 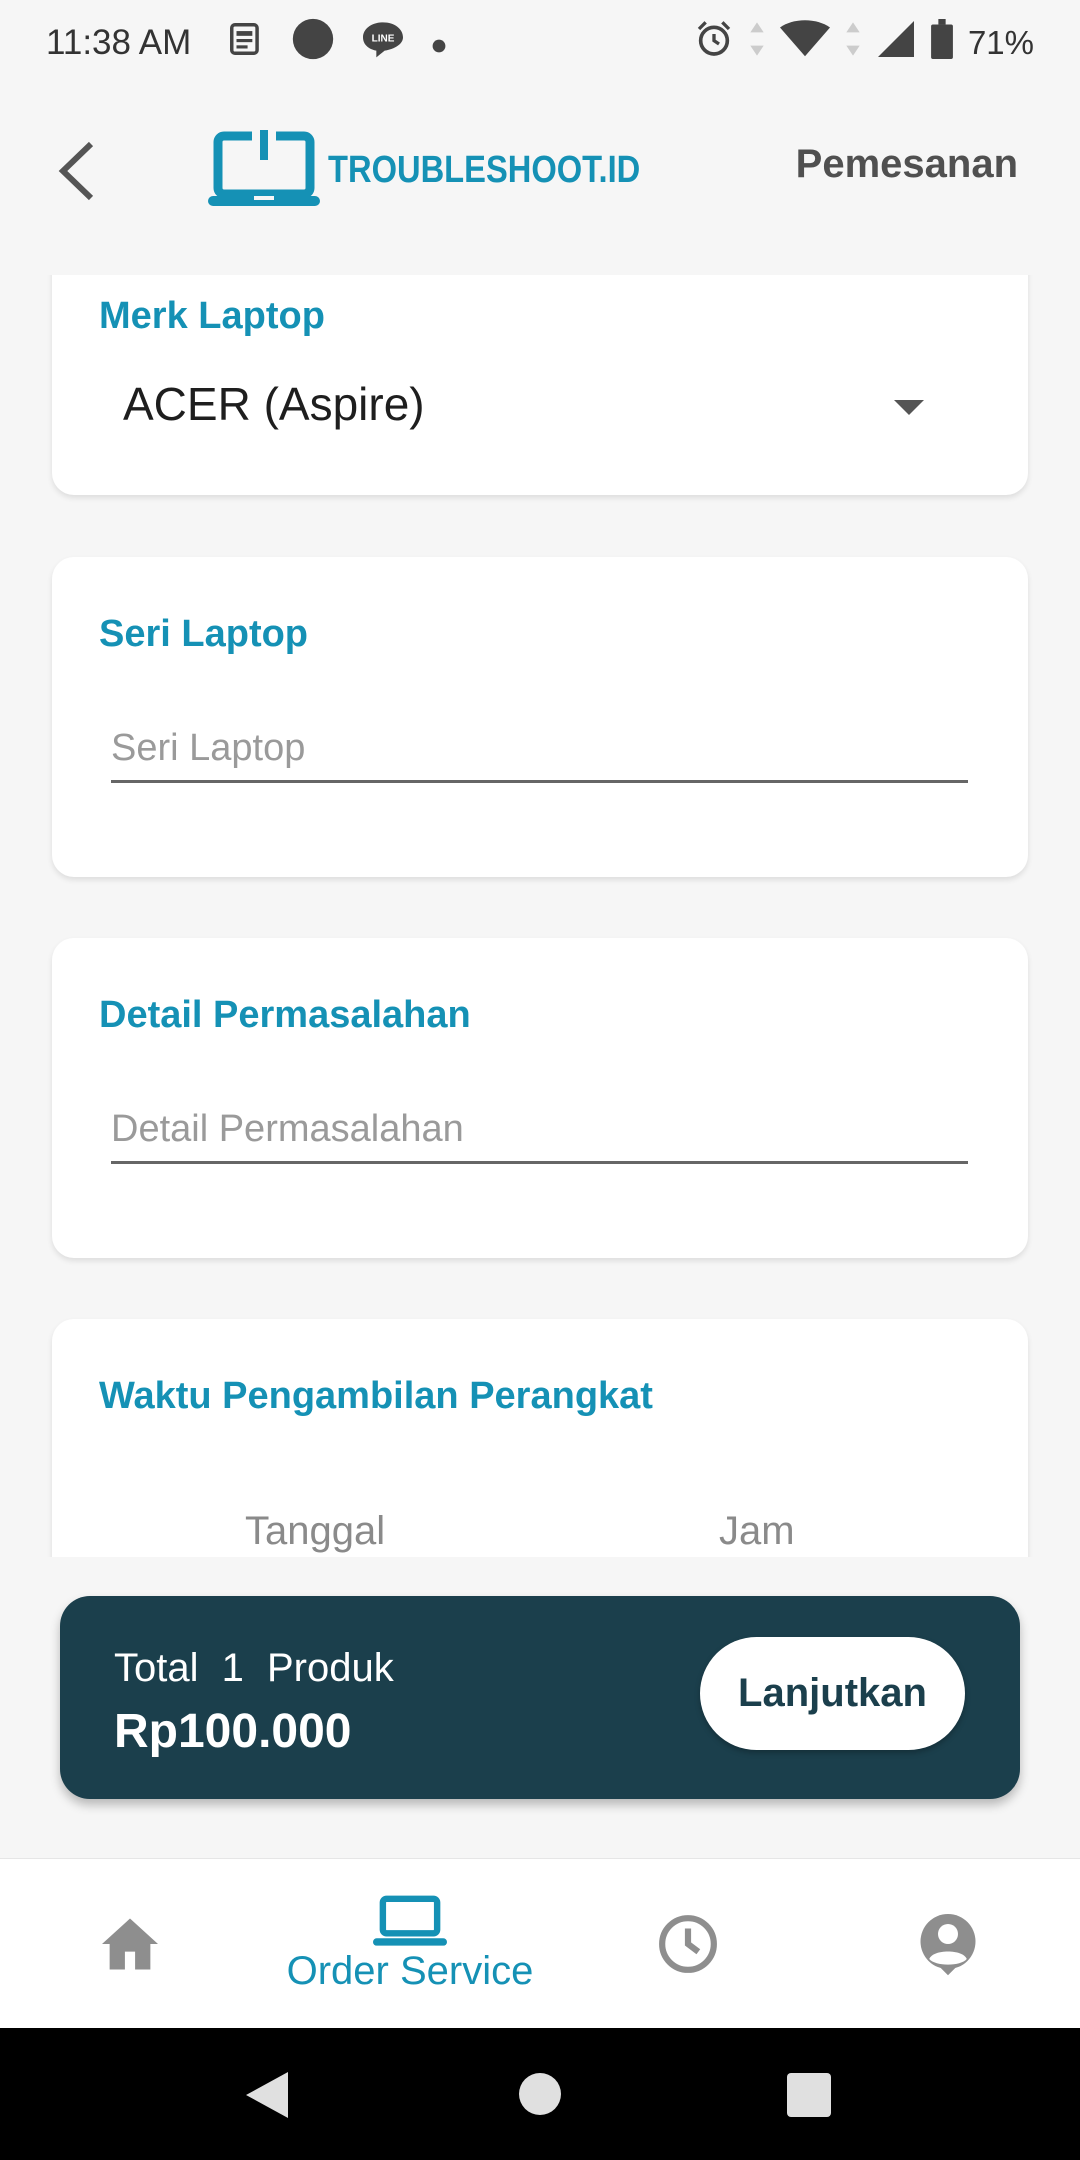 I want to click on bottom-nav: Order Service, so click(x=540, y=1943).